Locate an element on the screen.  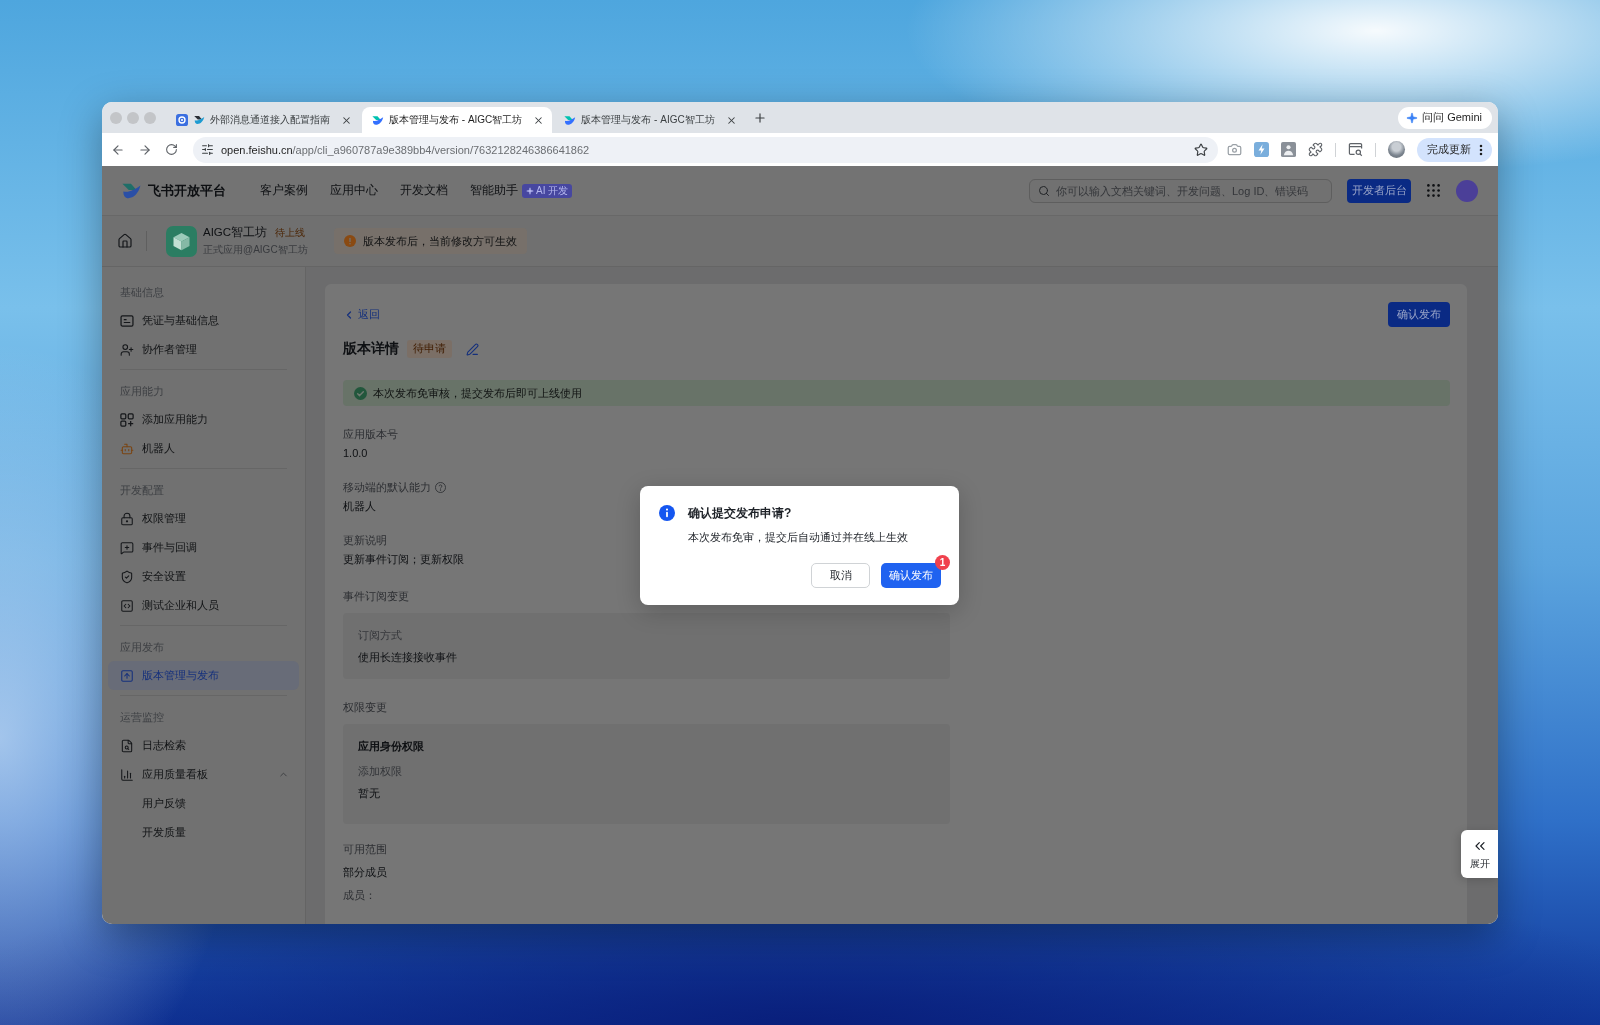
arrow-right-icon is located at coordinates (145, 149).